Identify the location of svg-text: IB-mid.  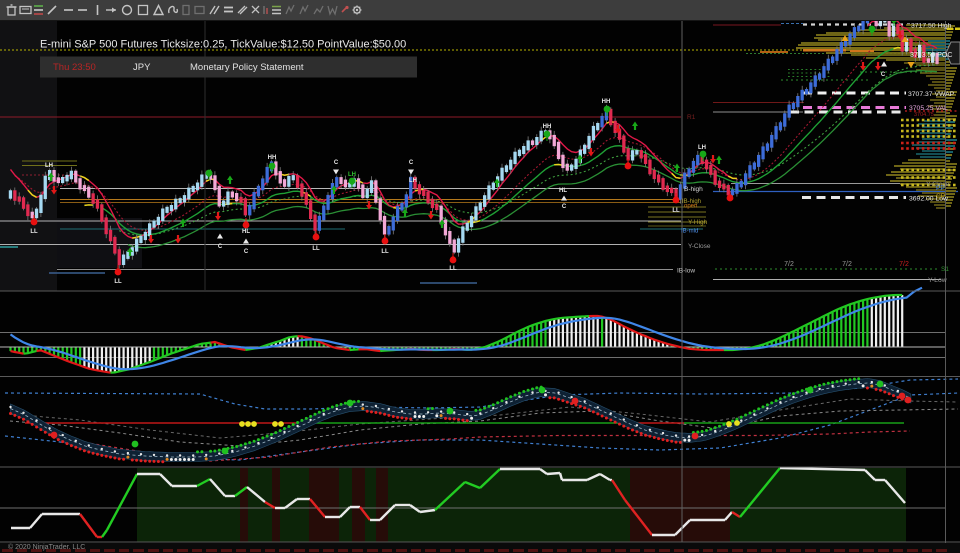
(689, 232).